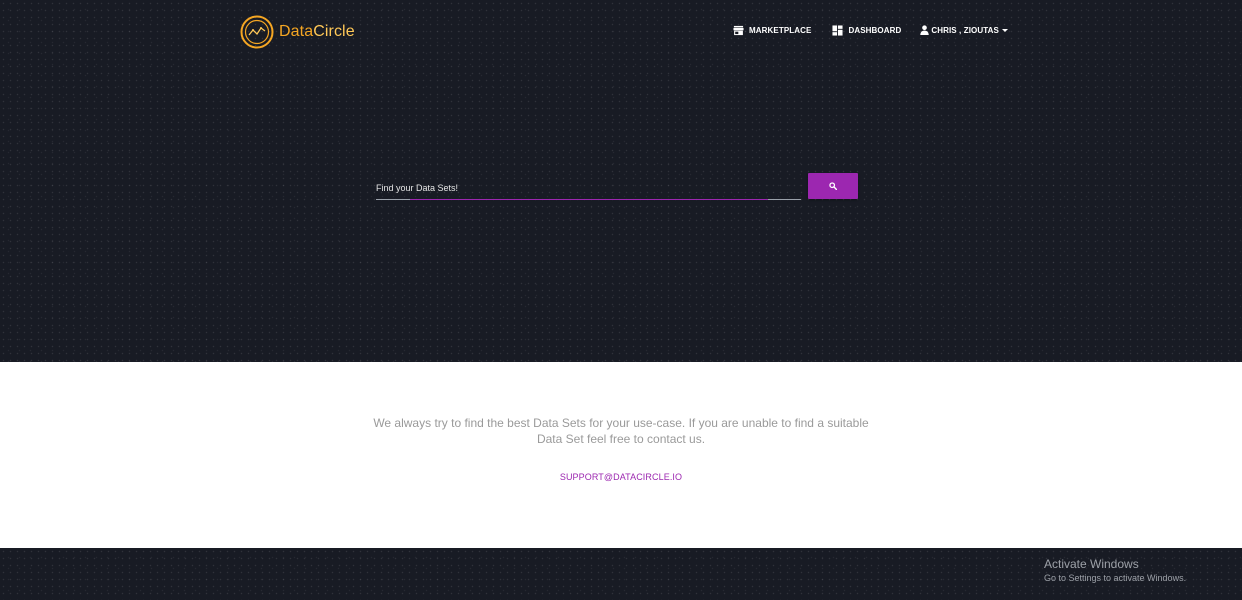 Image resolution: width=1242 pixels, height=600 pixels. What do you see at coordinates (1004, 30) in the screenshot?
I see `chevron-down-icon` at bounding box center [1004, 30].